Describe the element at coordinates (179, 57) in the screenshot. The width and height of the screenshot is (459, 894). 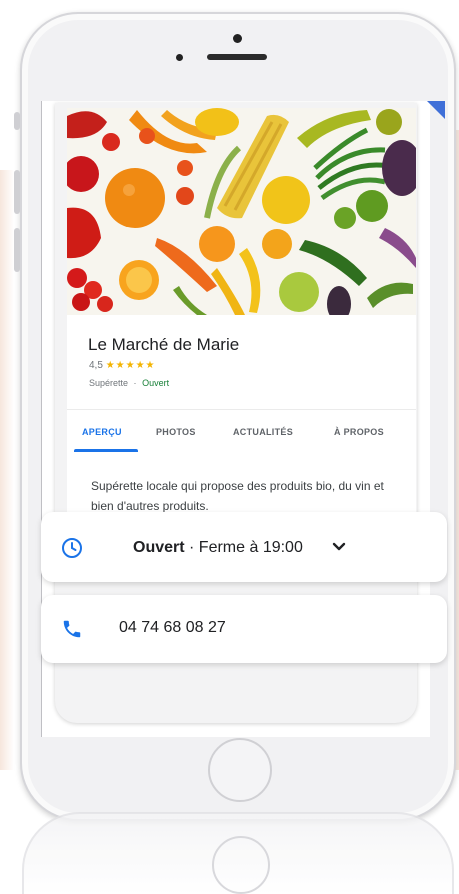
I see `sensor` at that location.